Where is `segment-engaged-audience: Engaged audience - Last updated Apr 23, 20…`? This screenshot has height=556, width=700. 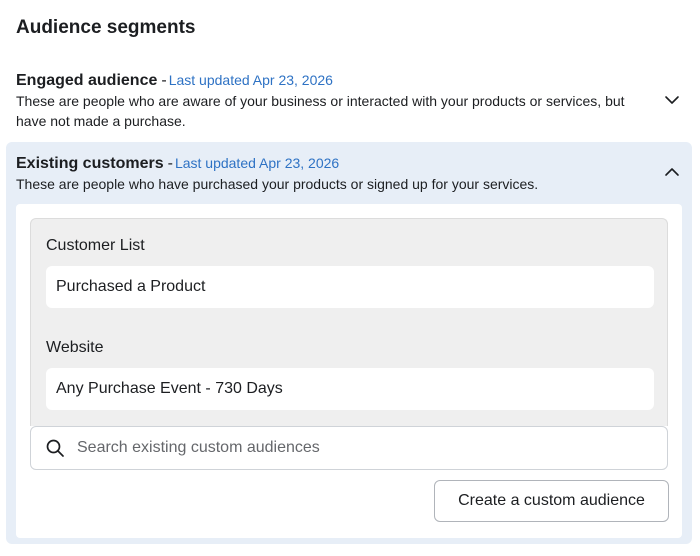
segment-engaged-audience: Engaged audience - Last updated Apr 23, 20… is located at coordinates (349, 100).